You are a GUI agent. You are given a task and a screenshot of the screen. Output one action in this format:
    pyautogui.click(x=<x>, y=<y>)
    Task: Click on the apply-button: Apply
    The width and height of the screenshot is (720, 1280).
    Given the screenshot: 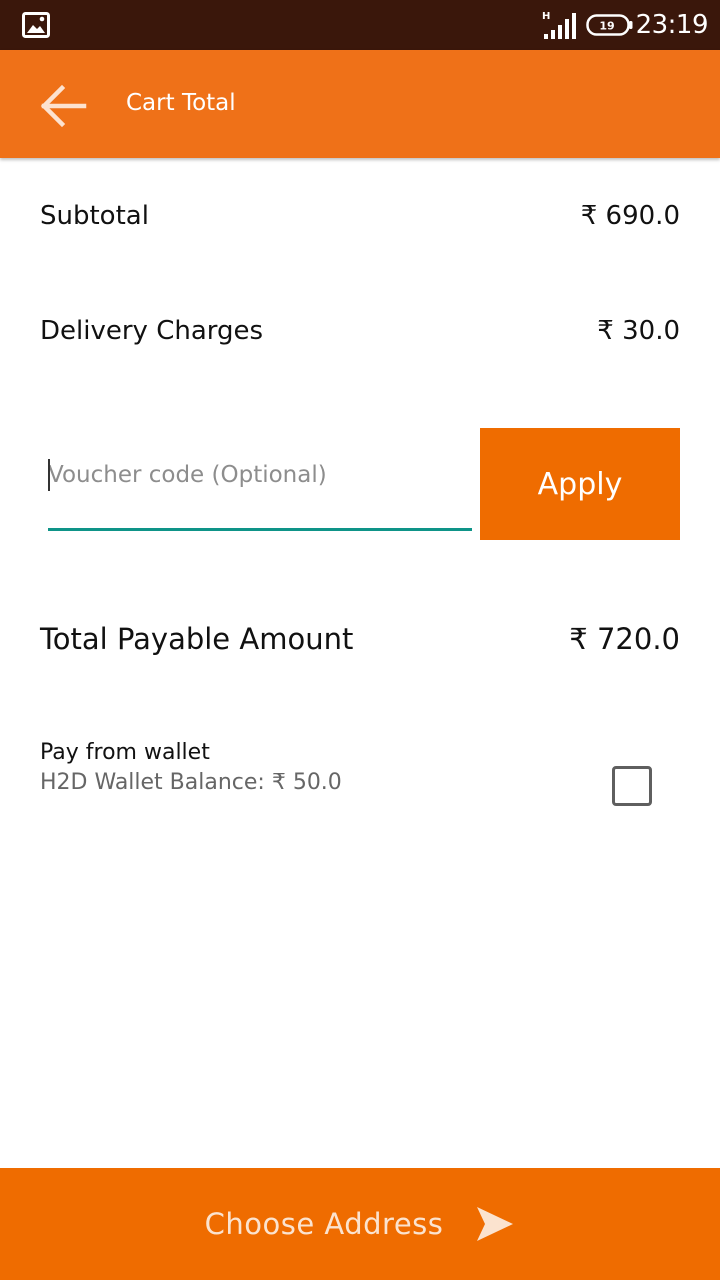 What is the action you would take?
    pyautogui.click(x=580, y=484)
    